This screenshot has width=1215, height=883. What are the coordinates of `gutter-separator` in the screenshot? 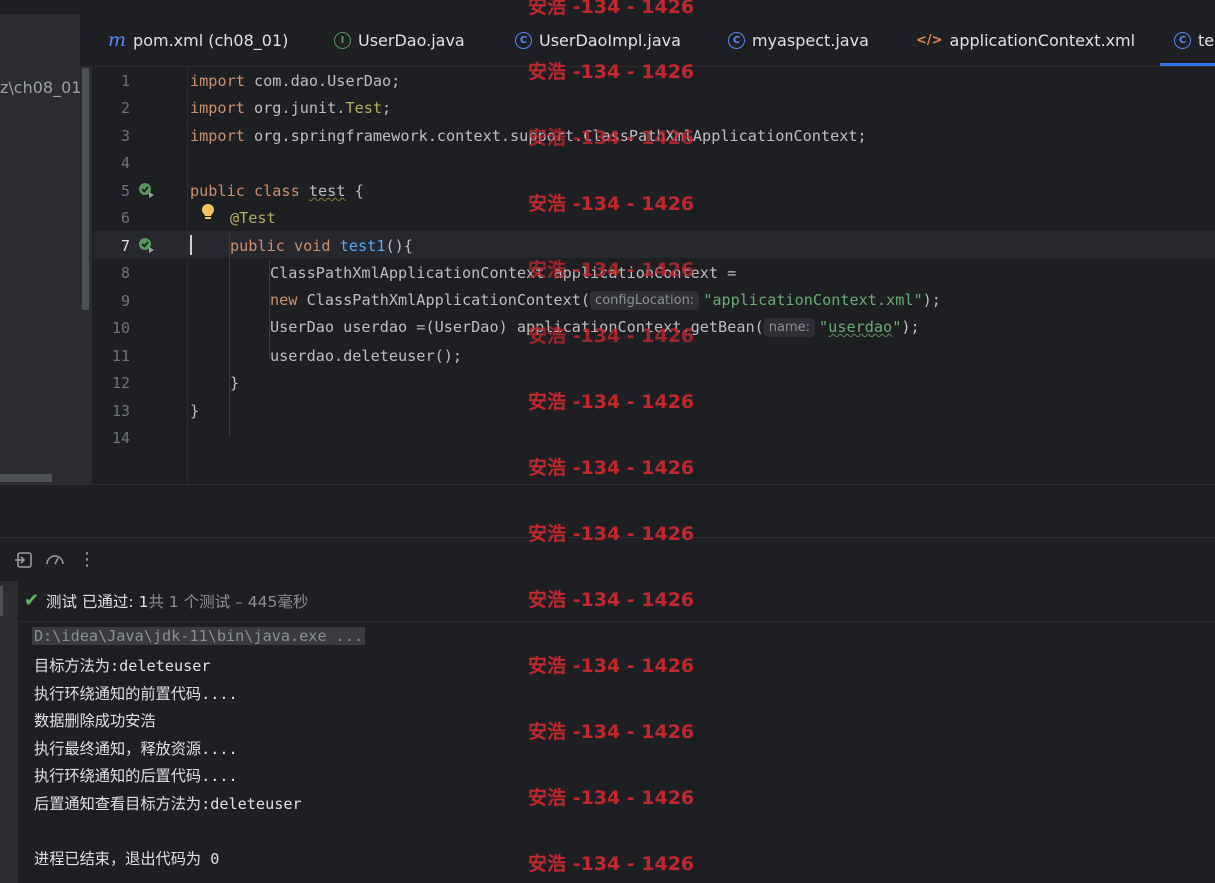 It's located at (187, 275).